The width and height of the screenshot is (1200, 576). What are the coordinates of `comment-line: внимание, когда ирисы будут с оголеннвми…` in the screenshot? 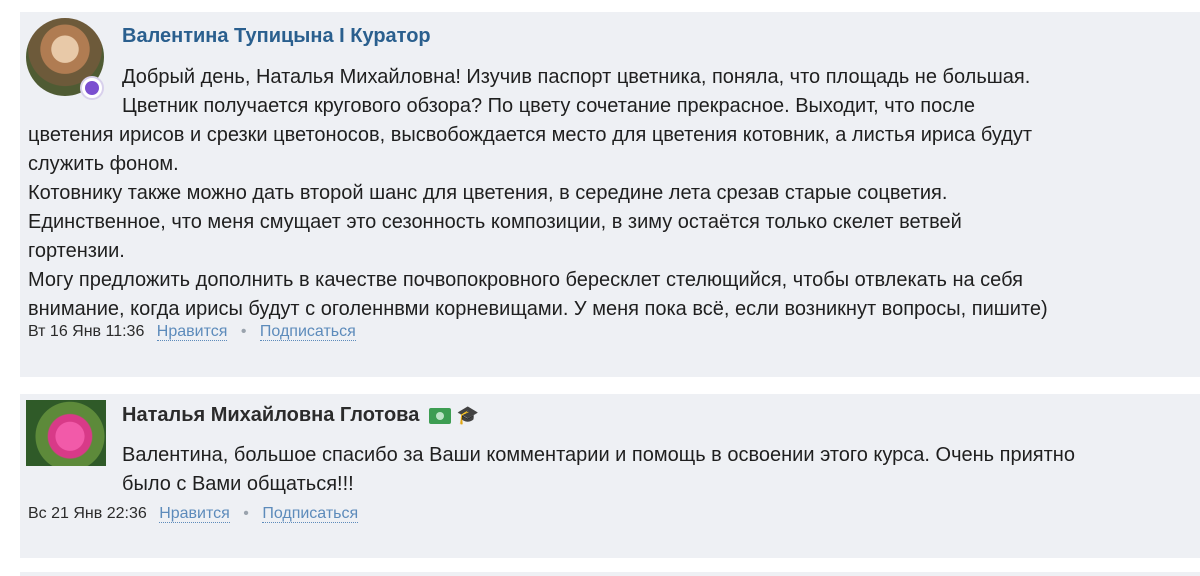 It's located at (538, 309).